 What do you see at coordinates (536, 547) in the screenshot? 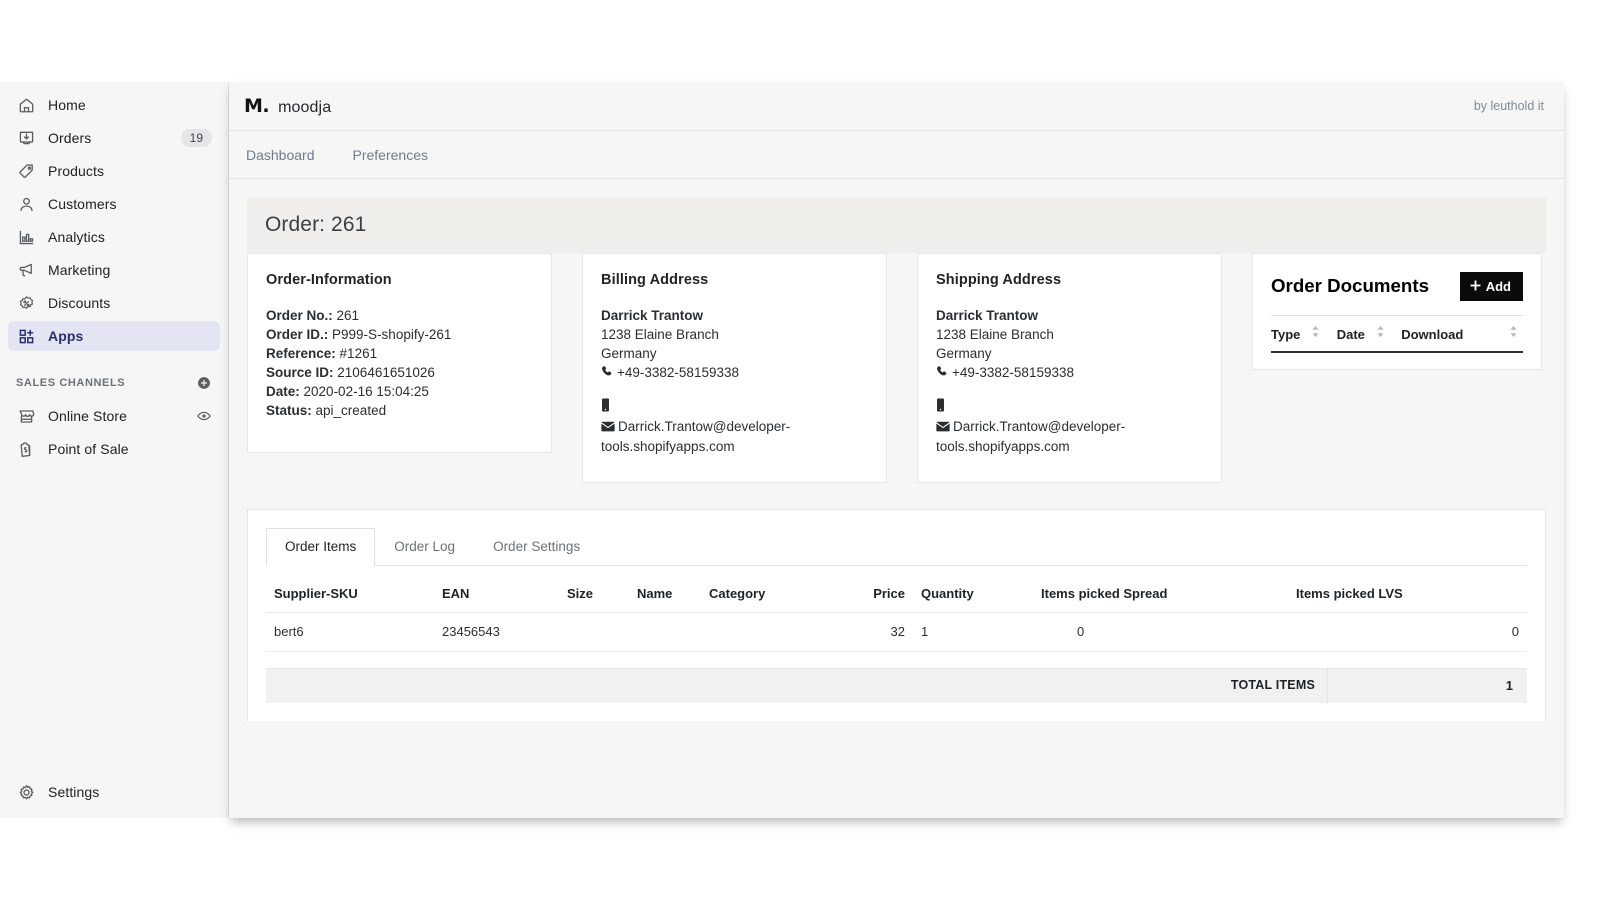
I see `tab-order-settings: Order Settings` at bounding box center [536, 547].